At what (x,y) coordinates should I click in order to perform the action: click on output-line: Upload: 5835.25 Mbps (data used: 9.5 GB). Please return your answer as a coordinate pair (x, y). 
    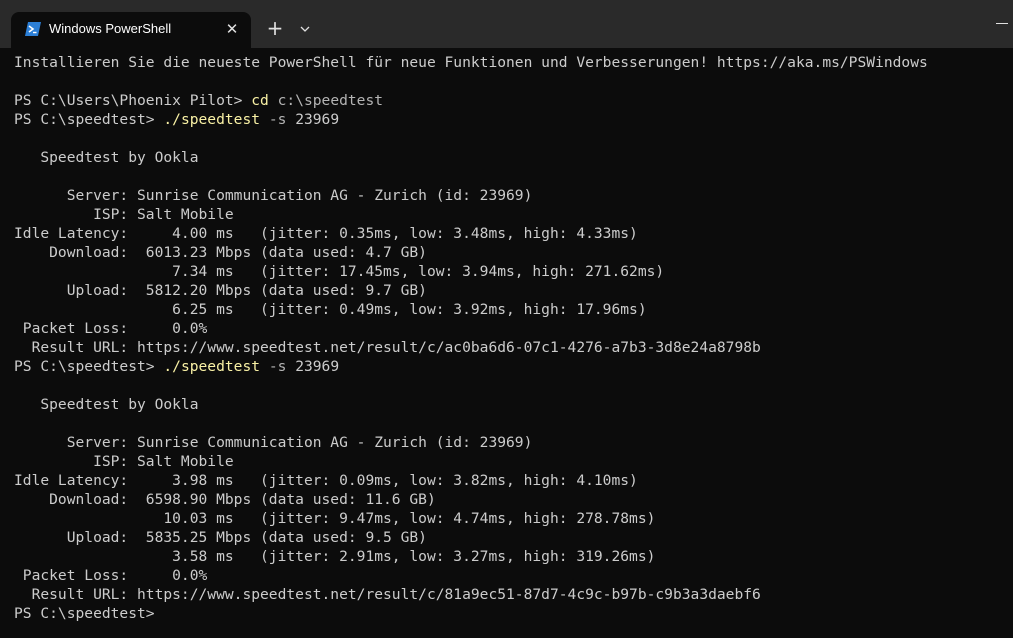
    Looking at the image, I should click on (220, 537).